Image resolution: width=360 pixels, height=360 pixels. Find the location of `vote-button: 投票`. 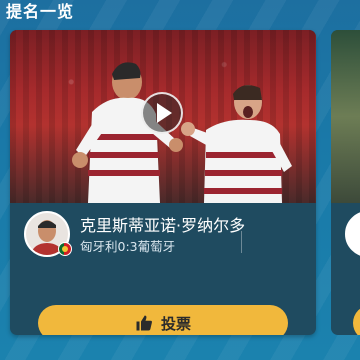

vote-button: 投票 is located at coordinates (163, 320).